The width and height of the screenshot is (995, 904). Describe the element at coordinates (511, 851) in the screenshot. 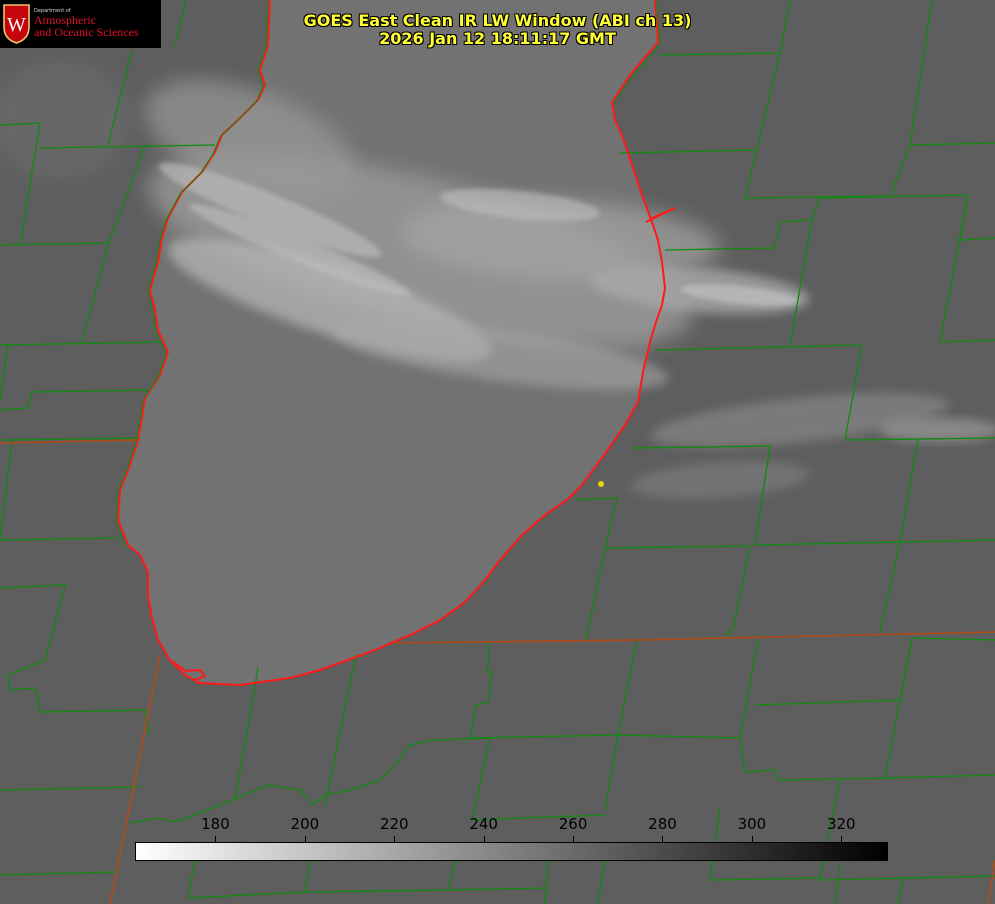

I see `colorbar-gradient` at that location.